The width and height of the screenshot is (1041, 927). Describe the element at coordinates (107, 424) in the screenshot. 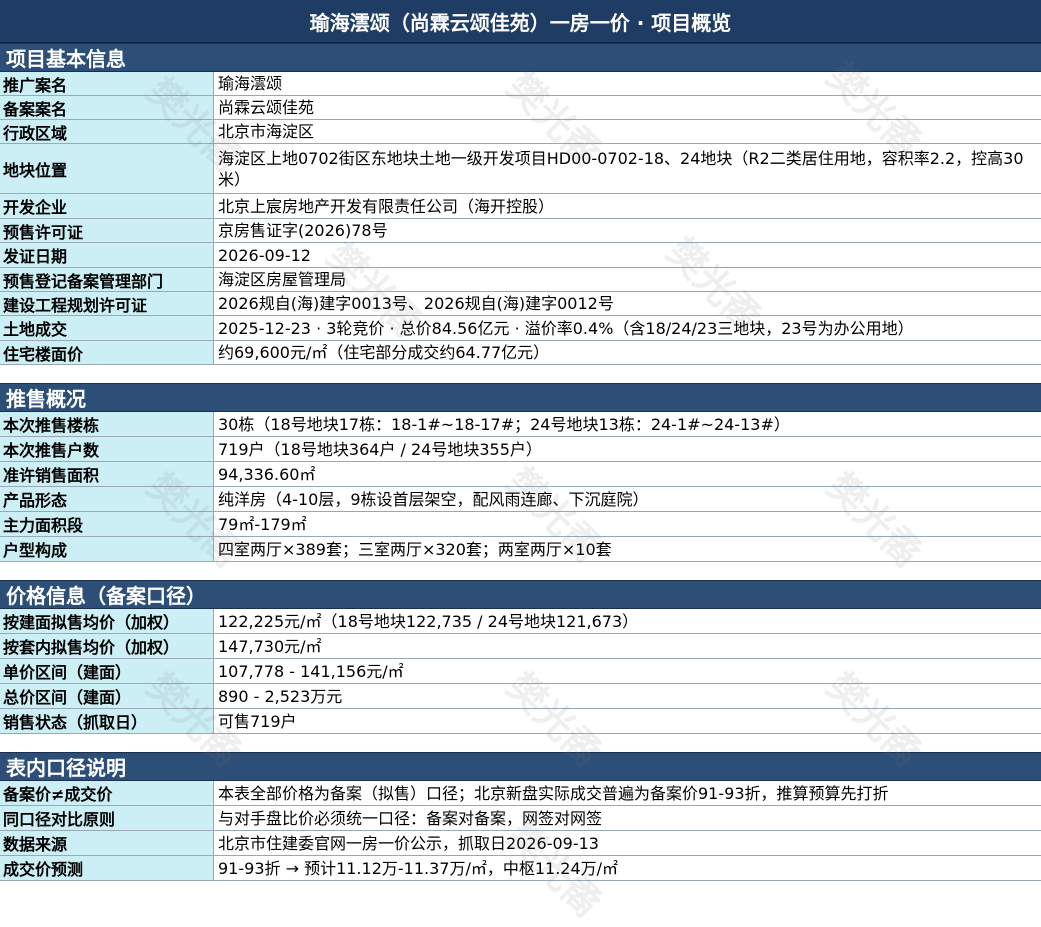

I see `row-label: 本次推售楼栋` at that location.